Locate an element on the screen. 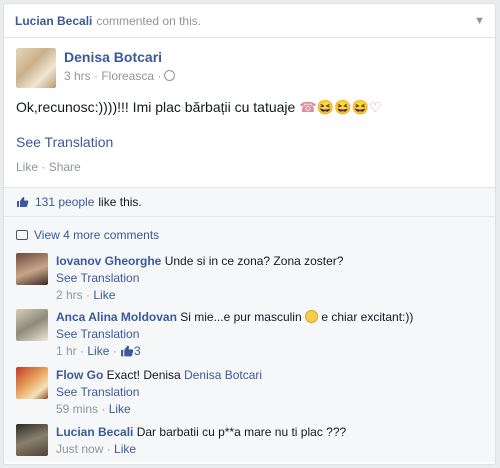  view-more-label: View 4 more comments is located at coordinates (96, 235).